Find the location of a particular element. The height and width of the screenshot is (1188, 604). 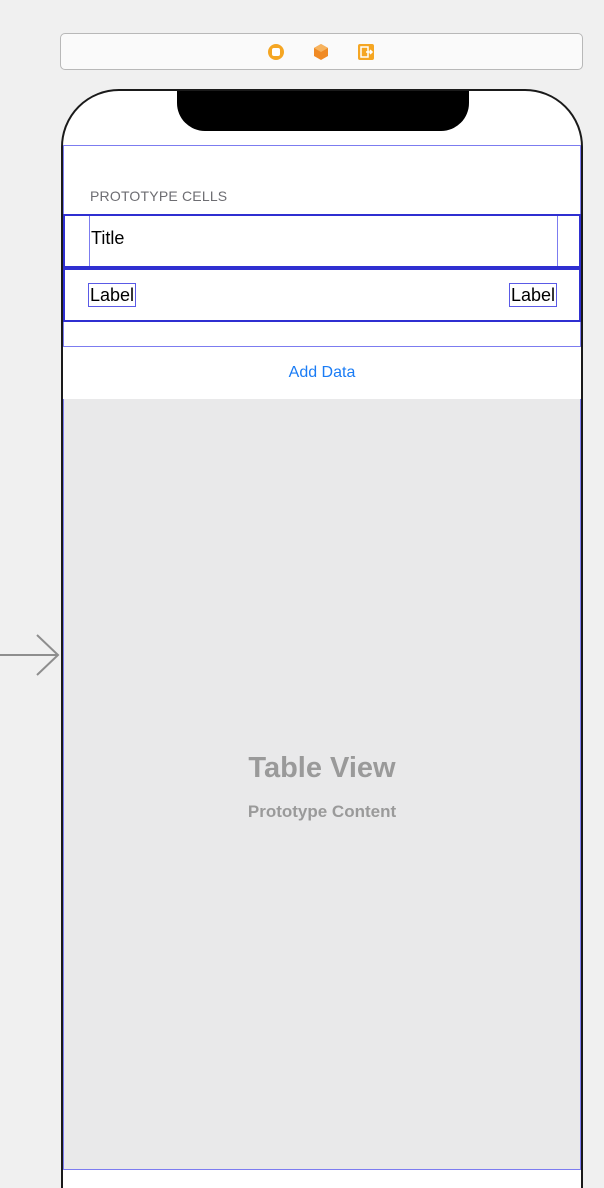

view-controller-icon is located at coordinates (276, 52).